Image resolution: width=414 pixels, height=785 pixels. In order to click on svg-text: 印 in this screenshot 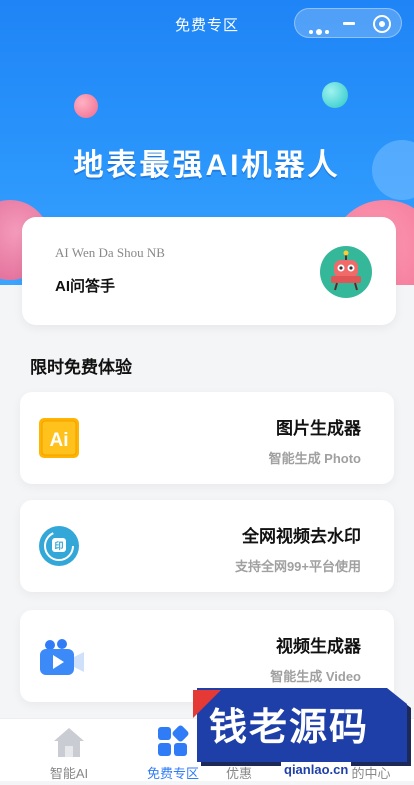, I will do `click(58, 545)`.